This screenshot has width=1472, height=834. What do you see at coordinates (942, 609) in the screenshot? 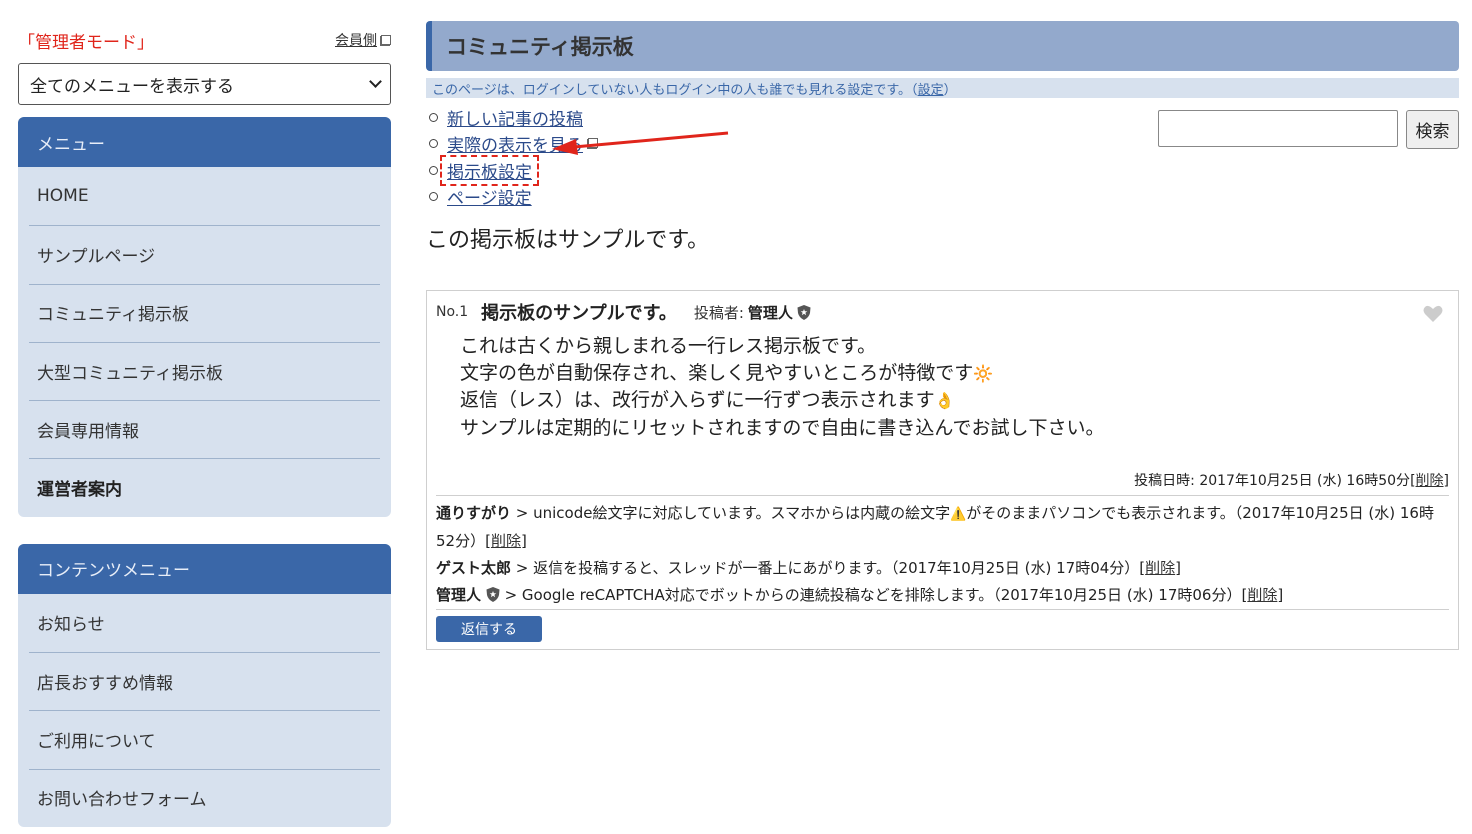
I see `divider` at bounding box center [942, 609].